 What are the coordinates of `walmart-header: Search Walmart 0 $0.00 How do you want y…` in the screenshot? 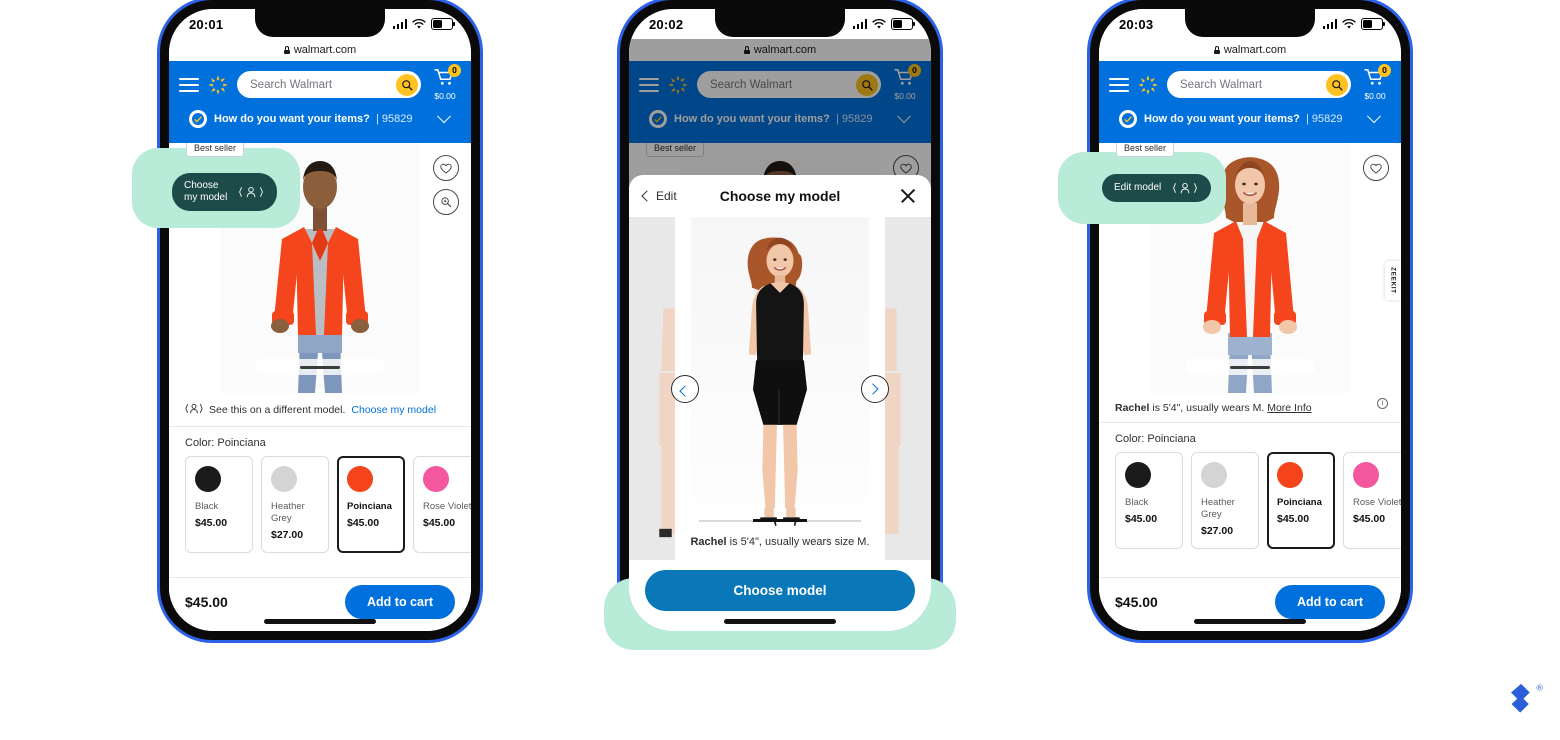 It's located at (320, 102).